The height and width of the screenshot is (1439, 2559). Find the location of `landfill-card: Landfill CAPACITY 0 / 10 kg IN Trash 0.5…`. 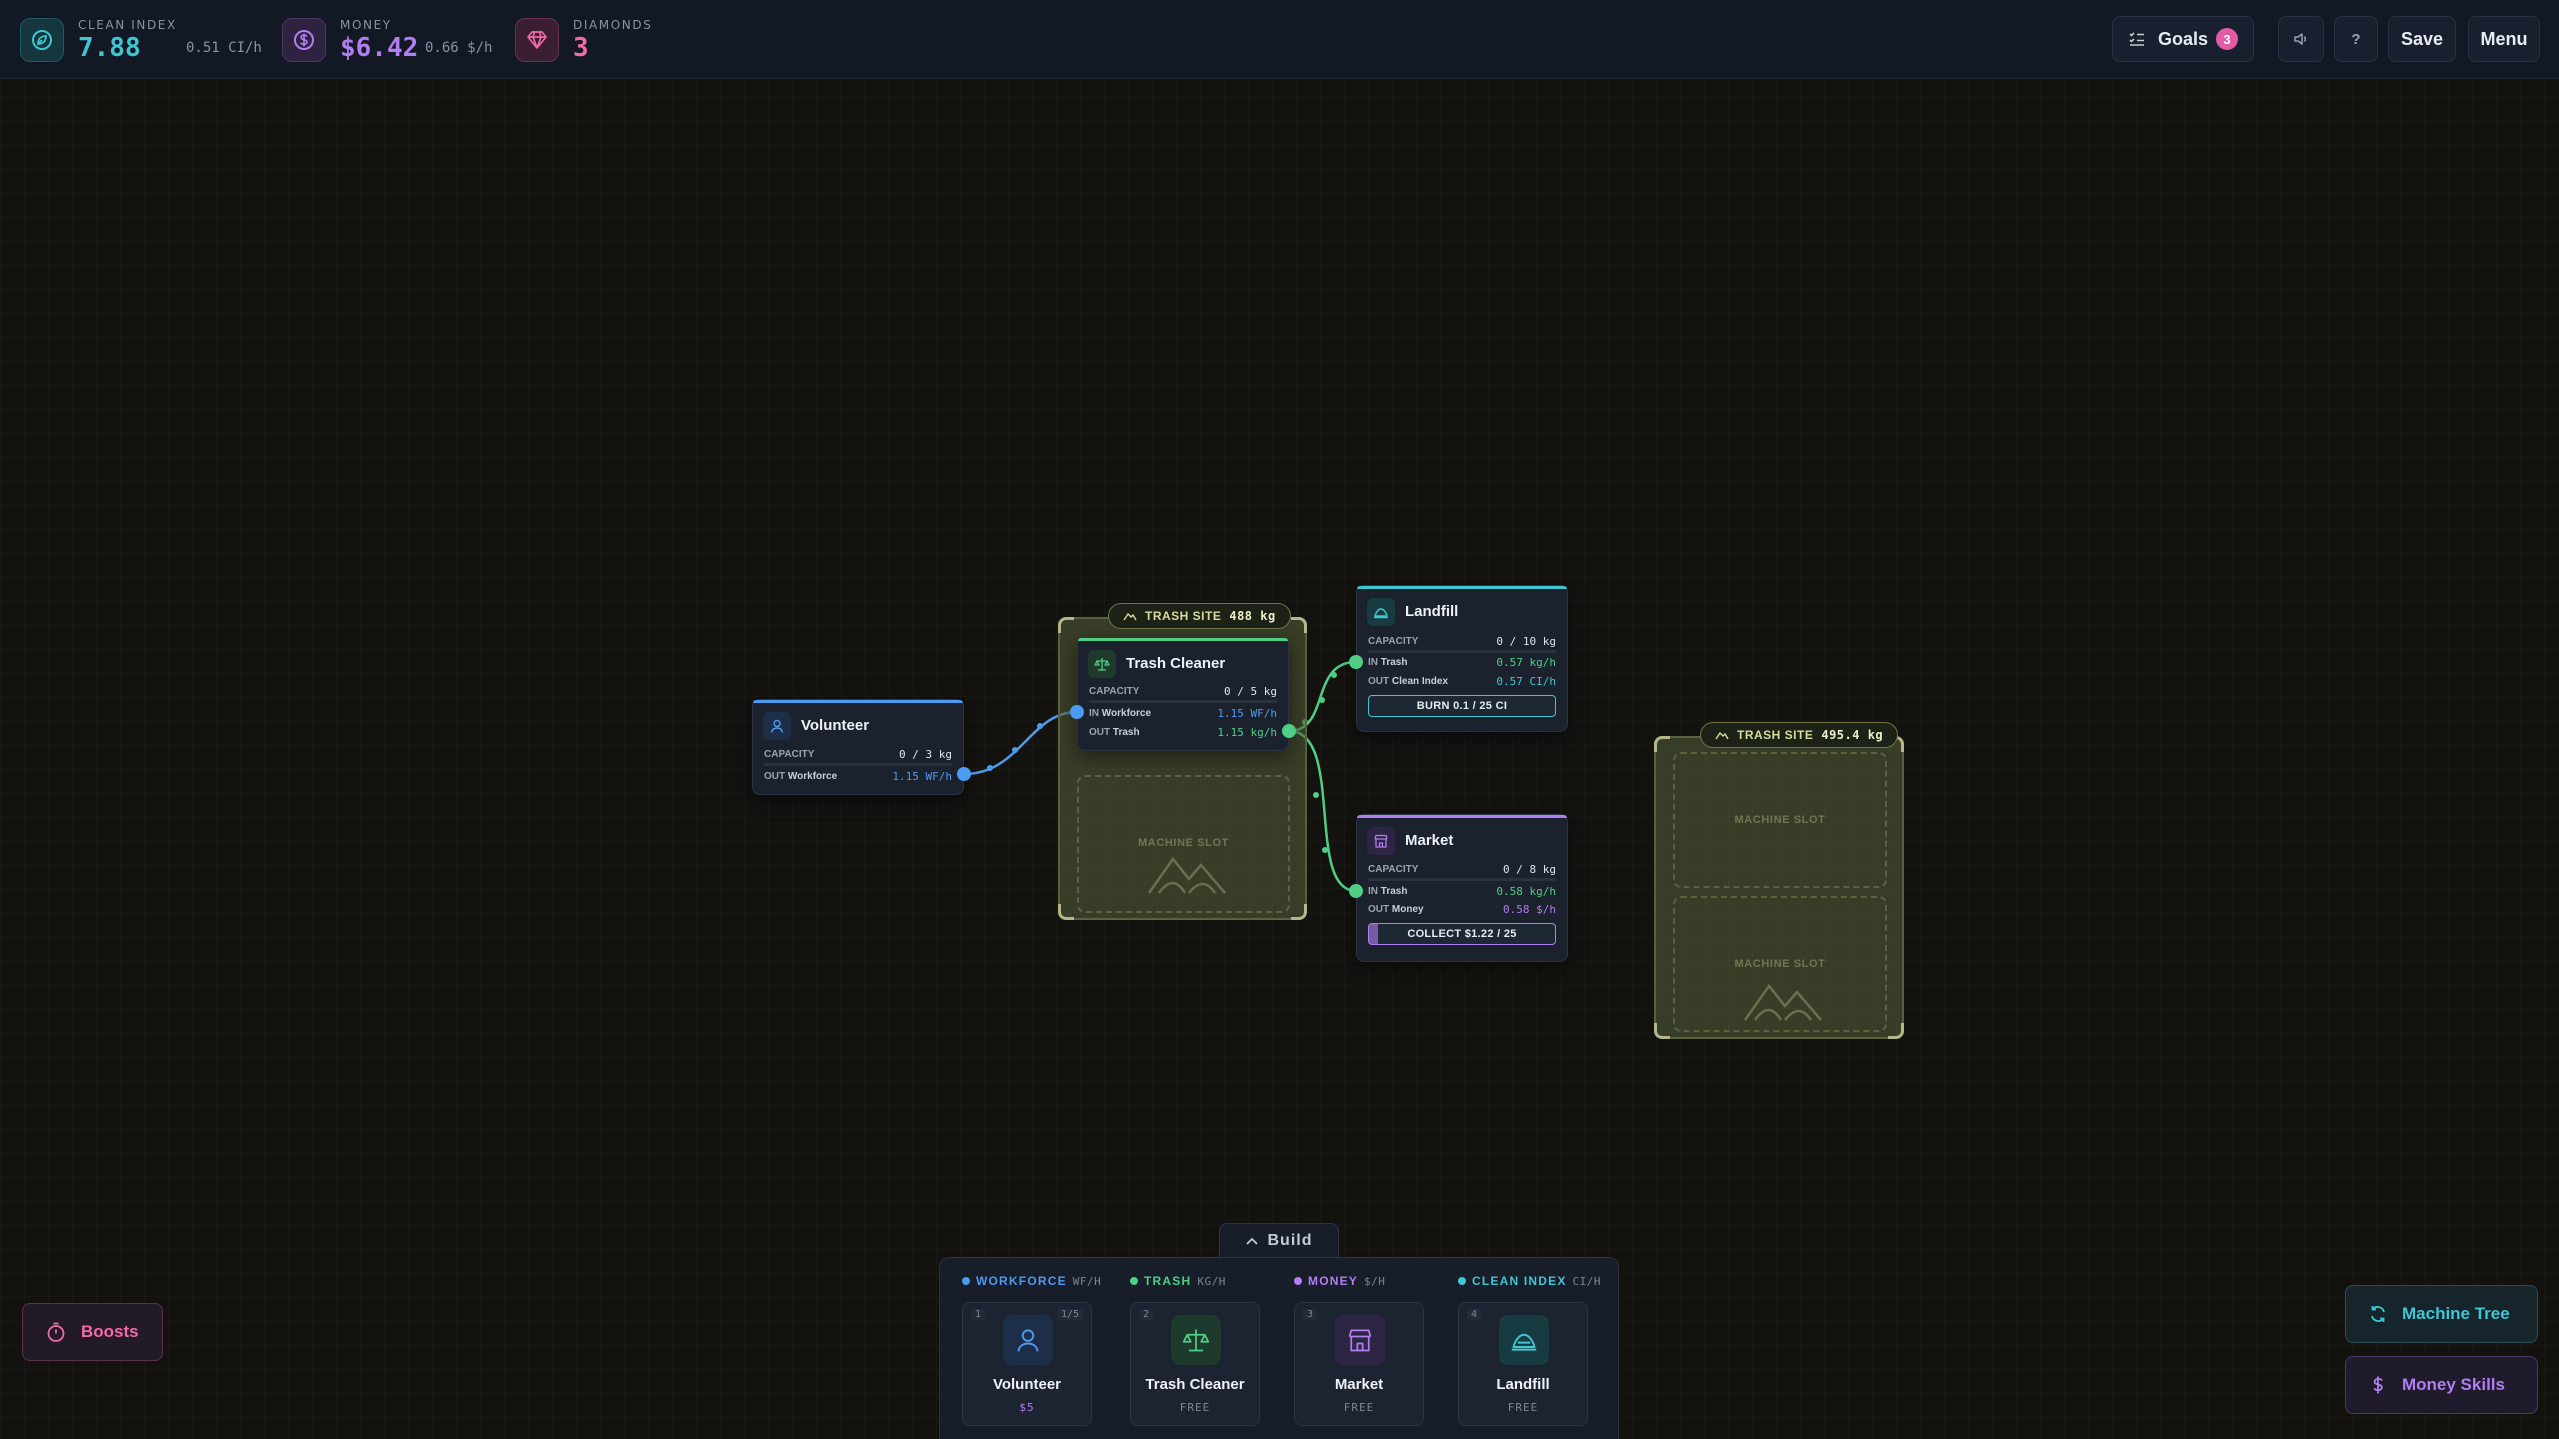

landfill-card: Landfill CAPACITY 0 / 10 kg IN Trash 0.5… is located at coordinates (1462, 658).